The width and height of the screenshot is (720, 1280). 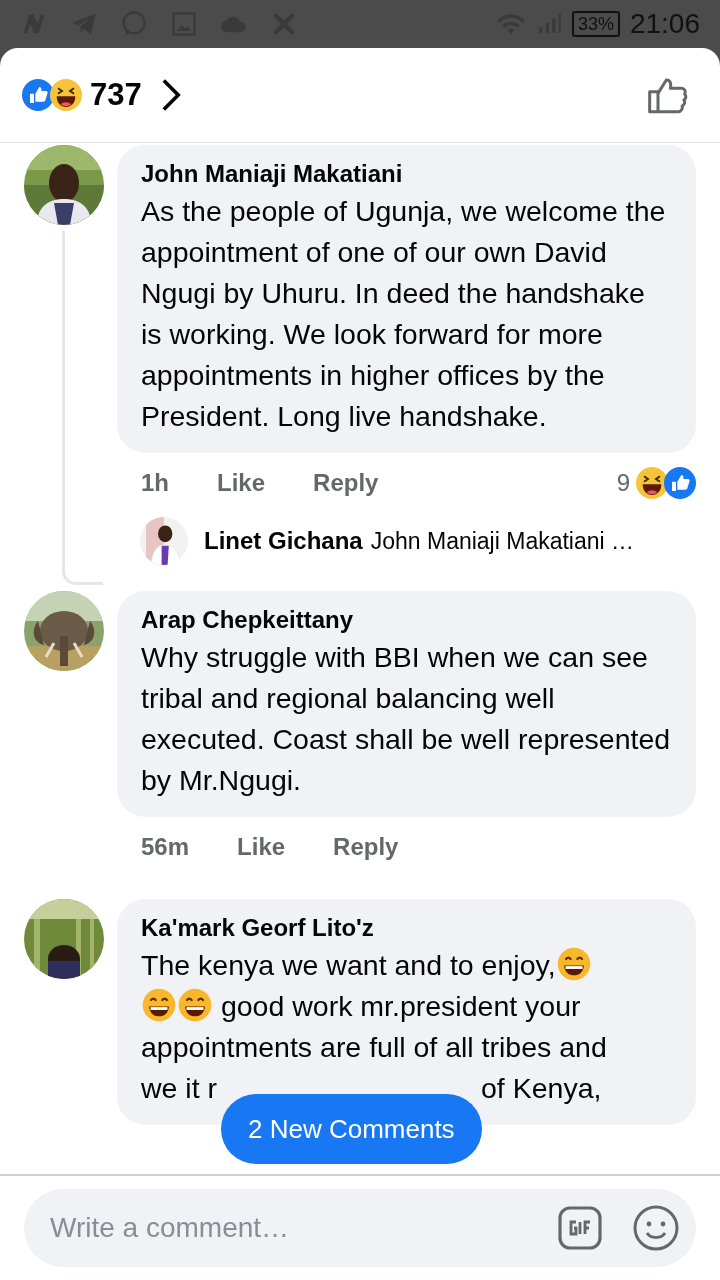 What do you see at coordinates (580, 1228) in the screenshot?
I see `gif-icon` at bounding box center [580, 1228].